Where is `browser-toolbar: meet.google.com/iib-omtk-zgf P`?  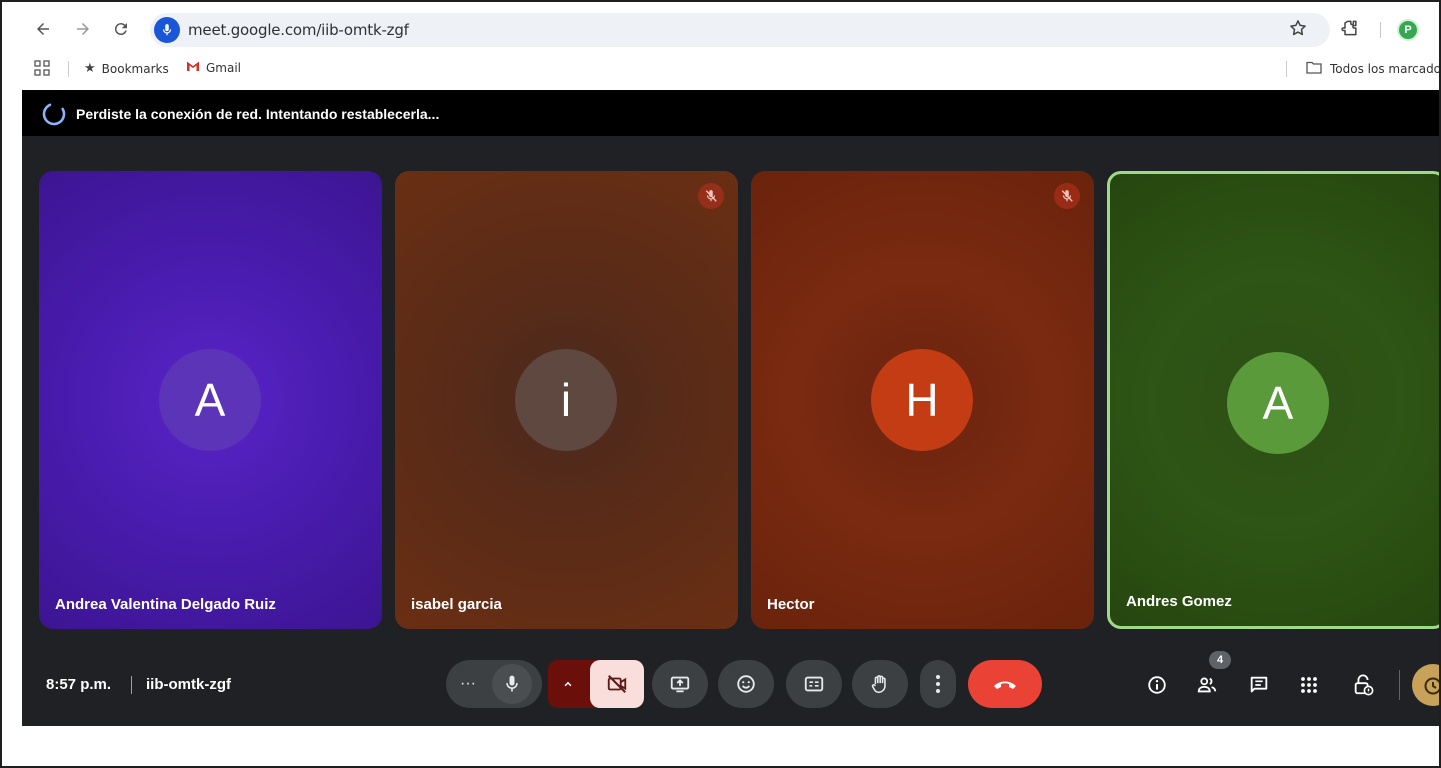 browser-toolbar: meet.google.com/iib-omtk-zgf P is located at coordinates (721, 29).